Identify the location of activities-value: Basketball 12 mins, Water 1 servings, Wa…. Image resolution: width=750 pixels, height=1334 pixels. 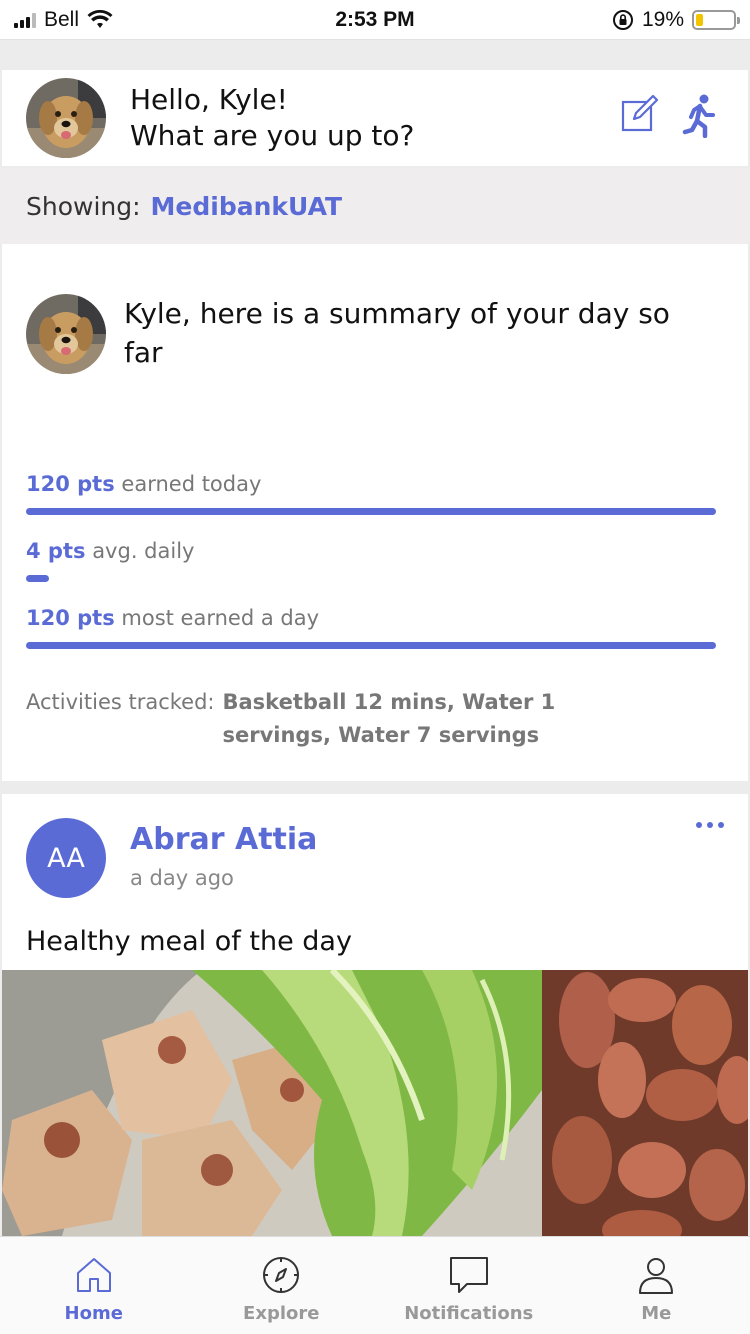
(389, 718).